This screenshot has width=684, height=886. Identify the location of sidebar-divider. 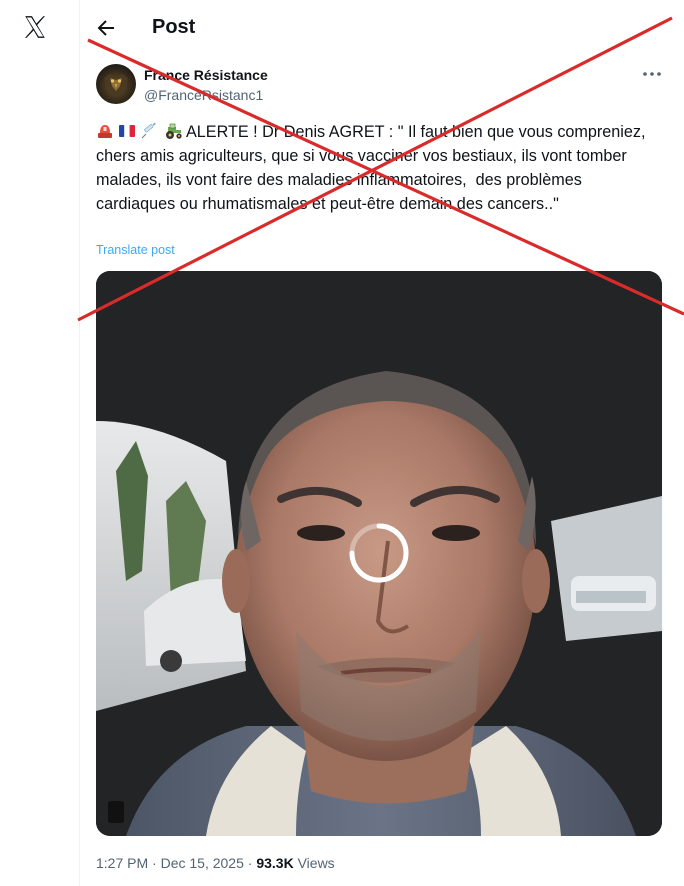
(79, 443).